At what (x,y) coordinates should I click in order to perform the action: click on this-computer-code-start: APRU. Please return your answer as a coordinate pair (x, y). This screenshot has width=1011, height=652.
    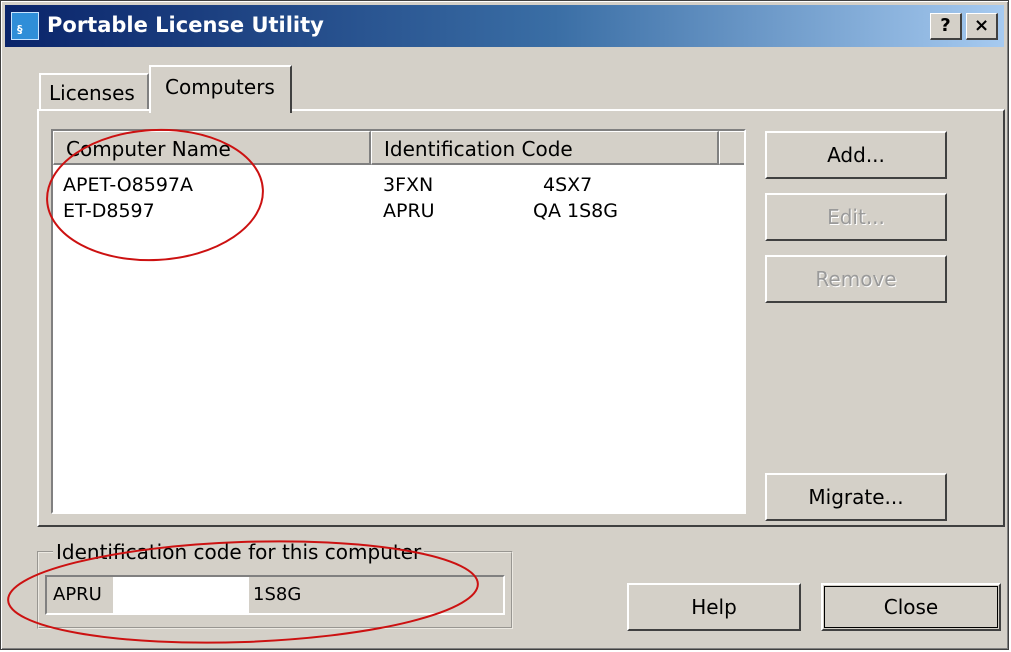
    Looking at the image, I should click on (77, 594).